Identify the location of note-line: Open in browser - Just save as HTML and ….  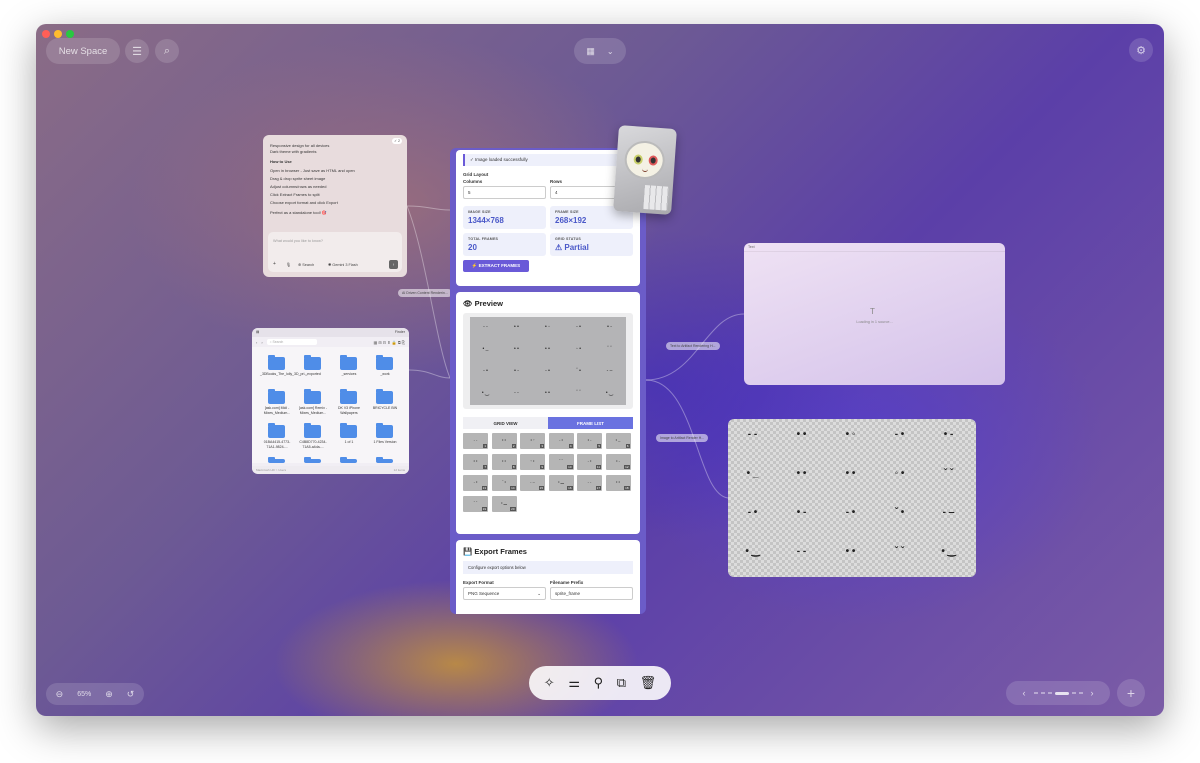
(312, 170).